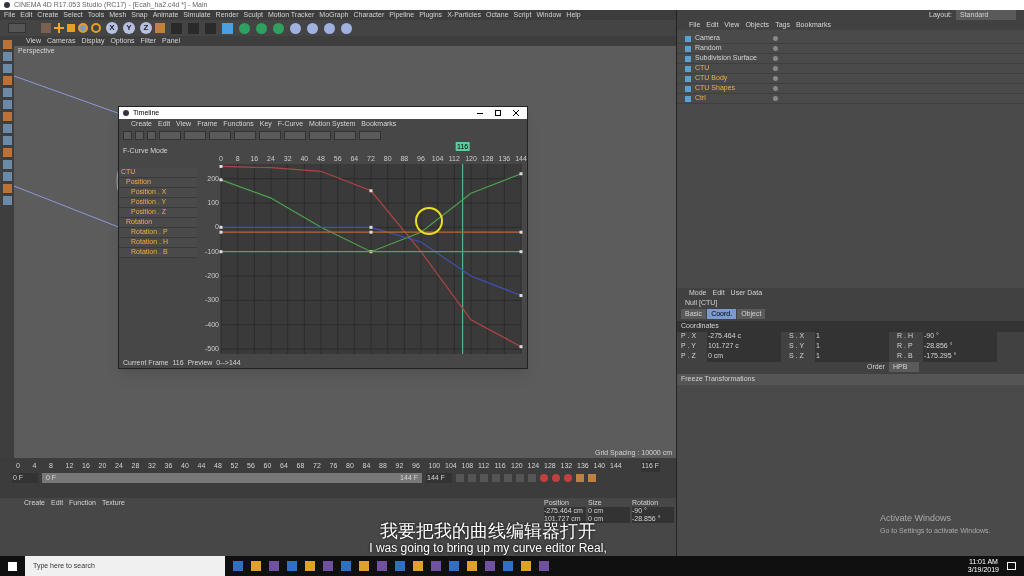 Image resolution: width=1024 pixels, height=576 pixels. Describe the element at coordinates (146, 28) in the screenshot. I see `axis-button: Z` at that location.